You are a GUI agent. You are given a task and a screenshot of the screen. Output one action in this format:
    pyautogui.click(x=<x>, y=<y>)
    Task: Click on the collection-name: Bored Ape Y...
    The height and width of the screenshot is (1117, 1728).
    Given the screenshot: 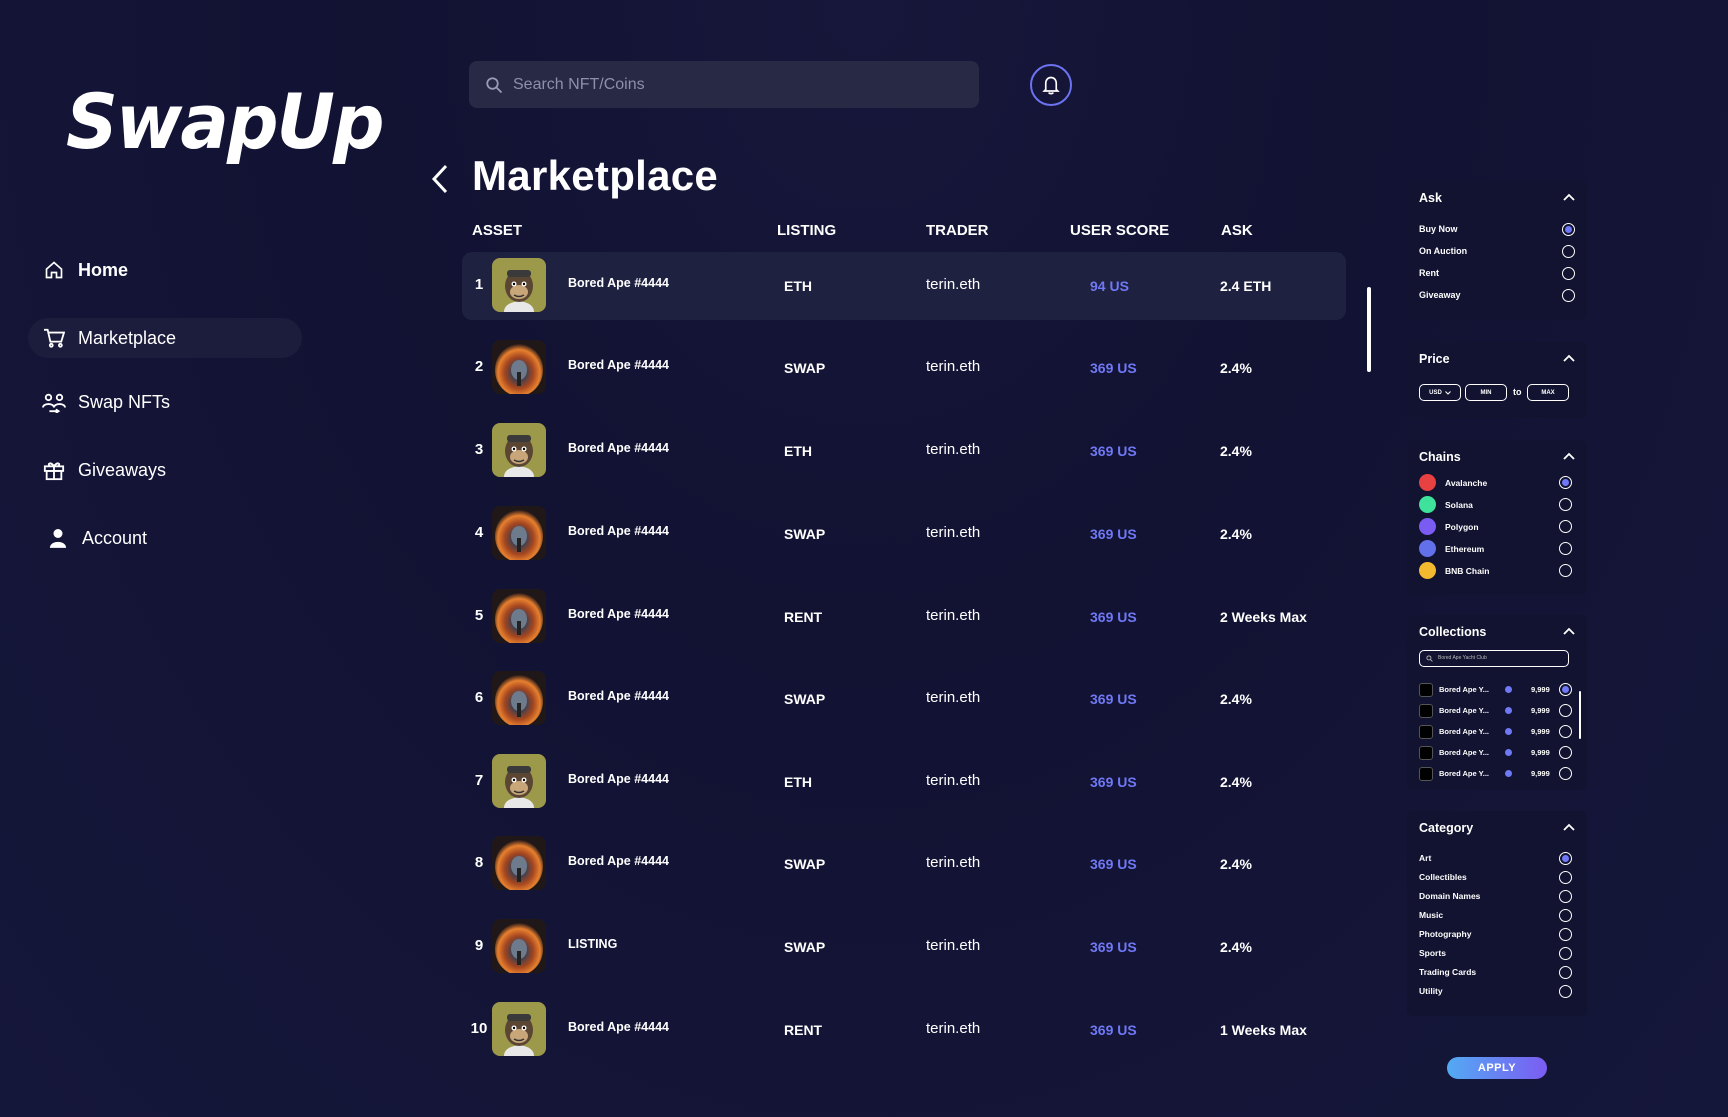 What is the action you would take?
    pyautogui.click(x=1464, y=689)
    